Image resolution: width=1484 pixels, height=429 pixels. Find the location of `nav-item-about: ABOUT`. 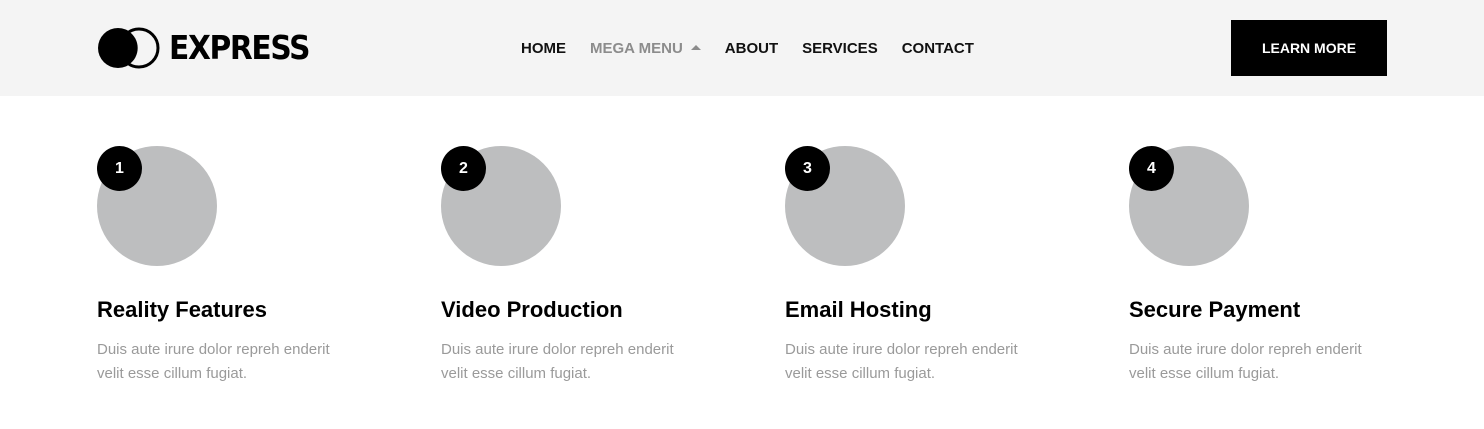

nav-item-about: ABOUT is located at coordinates (751, 48).